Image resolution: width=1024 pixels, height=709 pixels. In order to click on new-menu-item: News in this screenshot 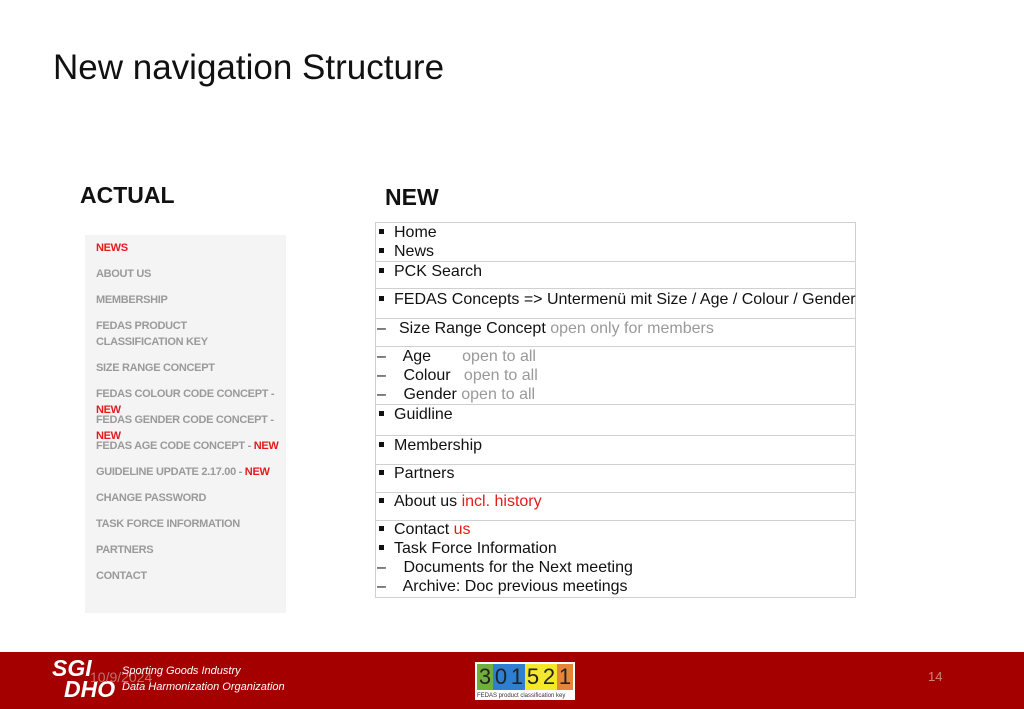, I will do `click(405, 252)`.